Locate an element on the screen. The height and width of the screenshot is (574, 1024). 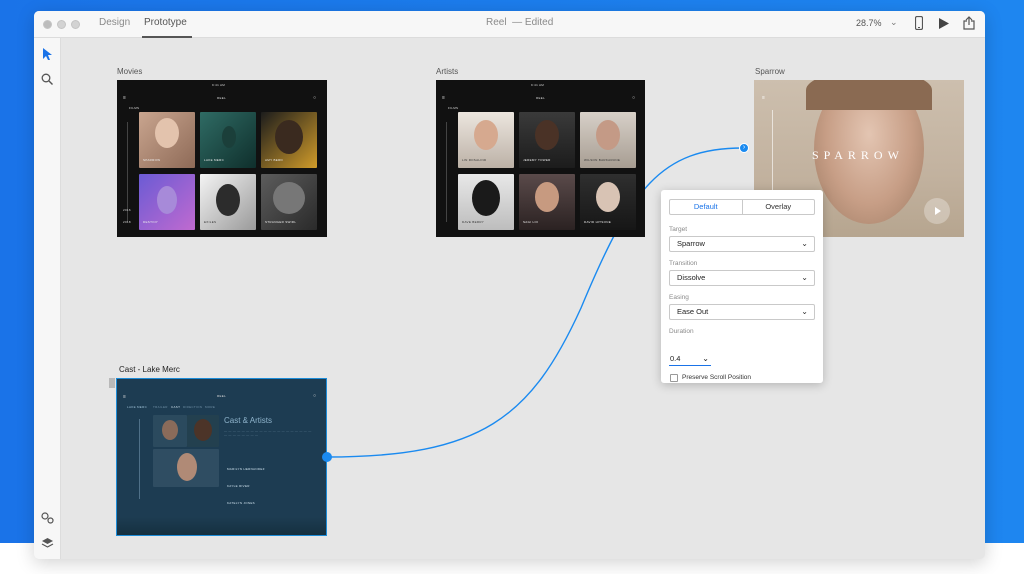
tile-caption: DAVID HITSONE is located at coordinates (598, 222).